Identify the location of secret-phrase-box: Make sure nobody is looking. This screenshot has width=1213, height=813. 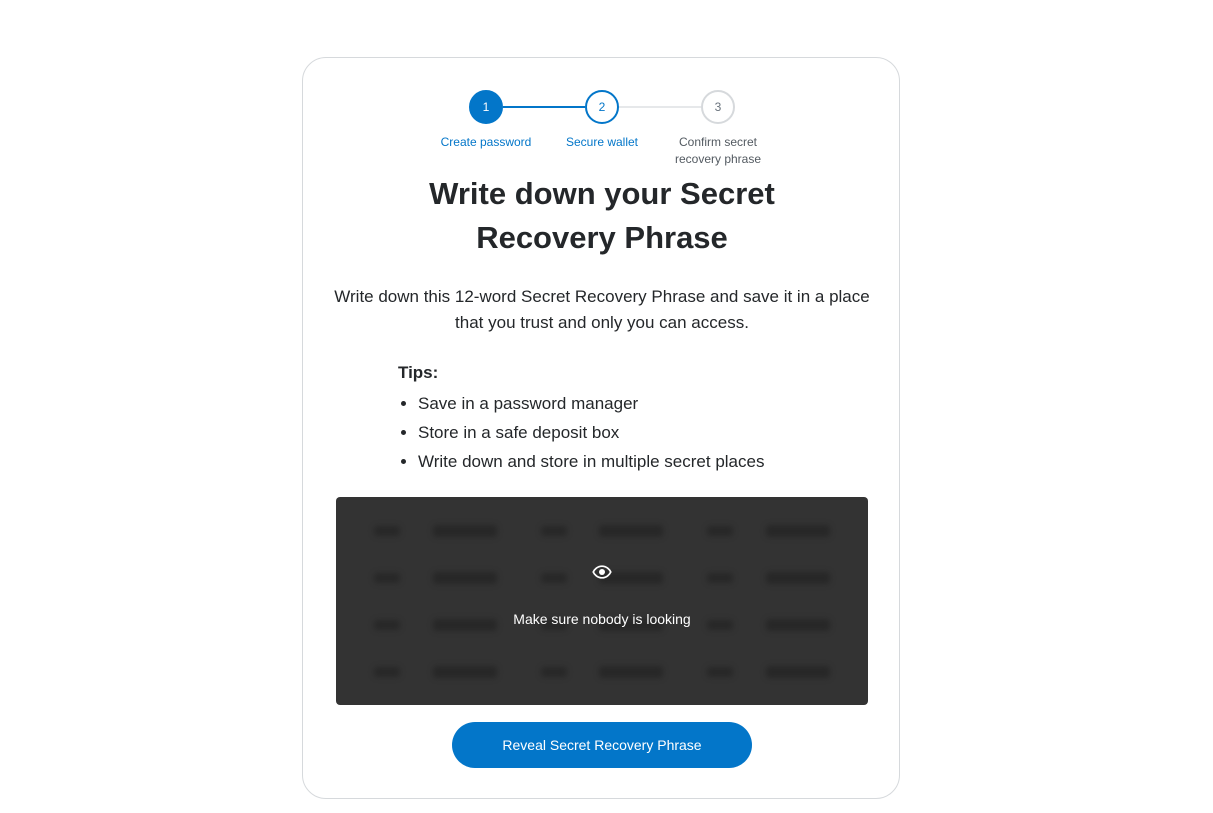
(602, 601).